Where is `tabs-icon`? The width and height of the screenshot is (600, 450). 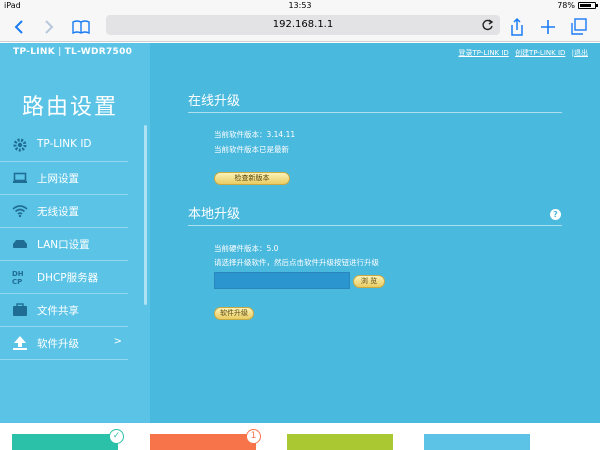 tabs-icon is located at coordinates (579, 26).